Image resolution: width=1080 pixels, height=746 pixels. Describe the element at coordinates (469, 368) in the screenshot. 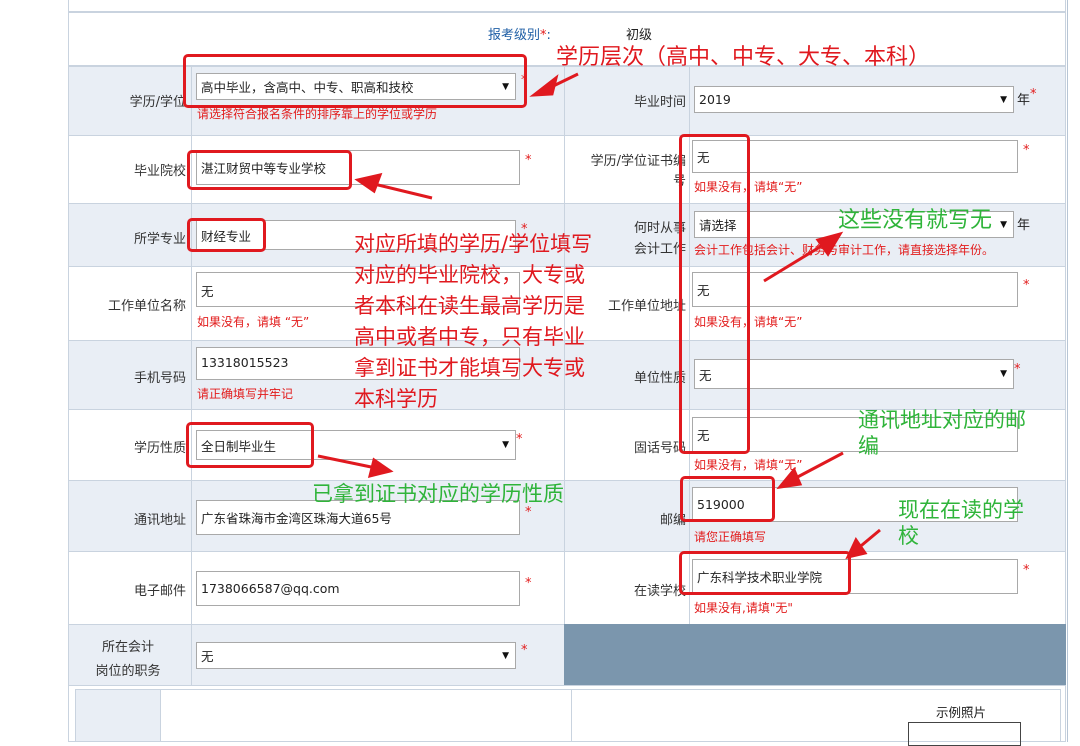

I see `annotation-school-line-5: 拿到证书才能填写大专或` at that location.